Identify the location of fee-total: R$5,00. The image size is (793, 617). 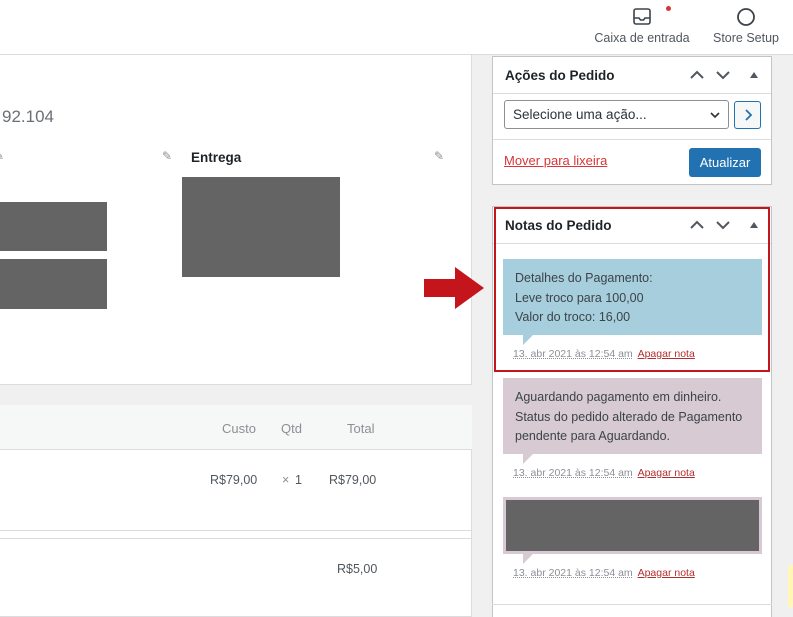
(357, 569).